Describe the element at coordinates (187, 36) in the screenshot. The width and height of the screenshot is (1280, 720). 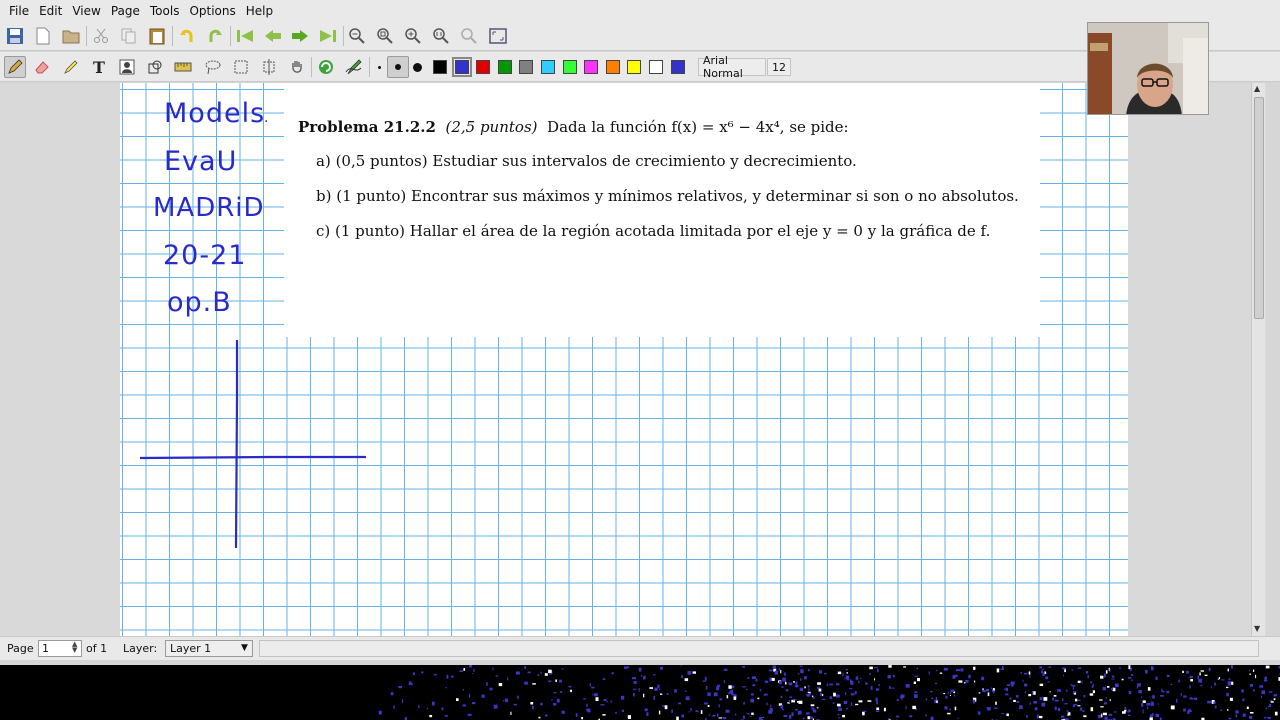
I see `undo-icon` at that location.